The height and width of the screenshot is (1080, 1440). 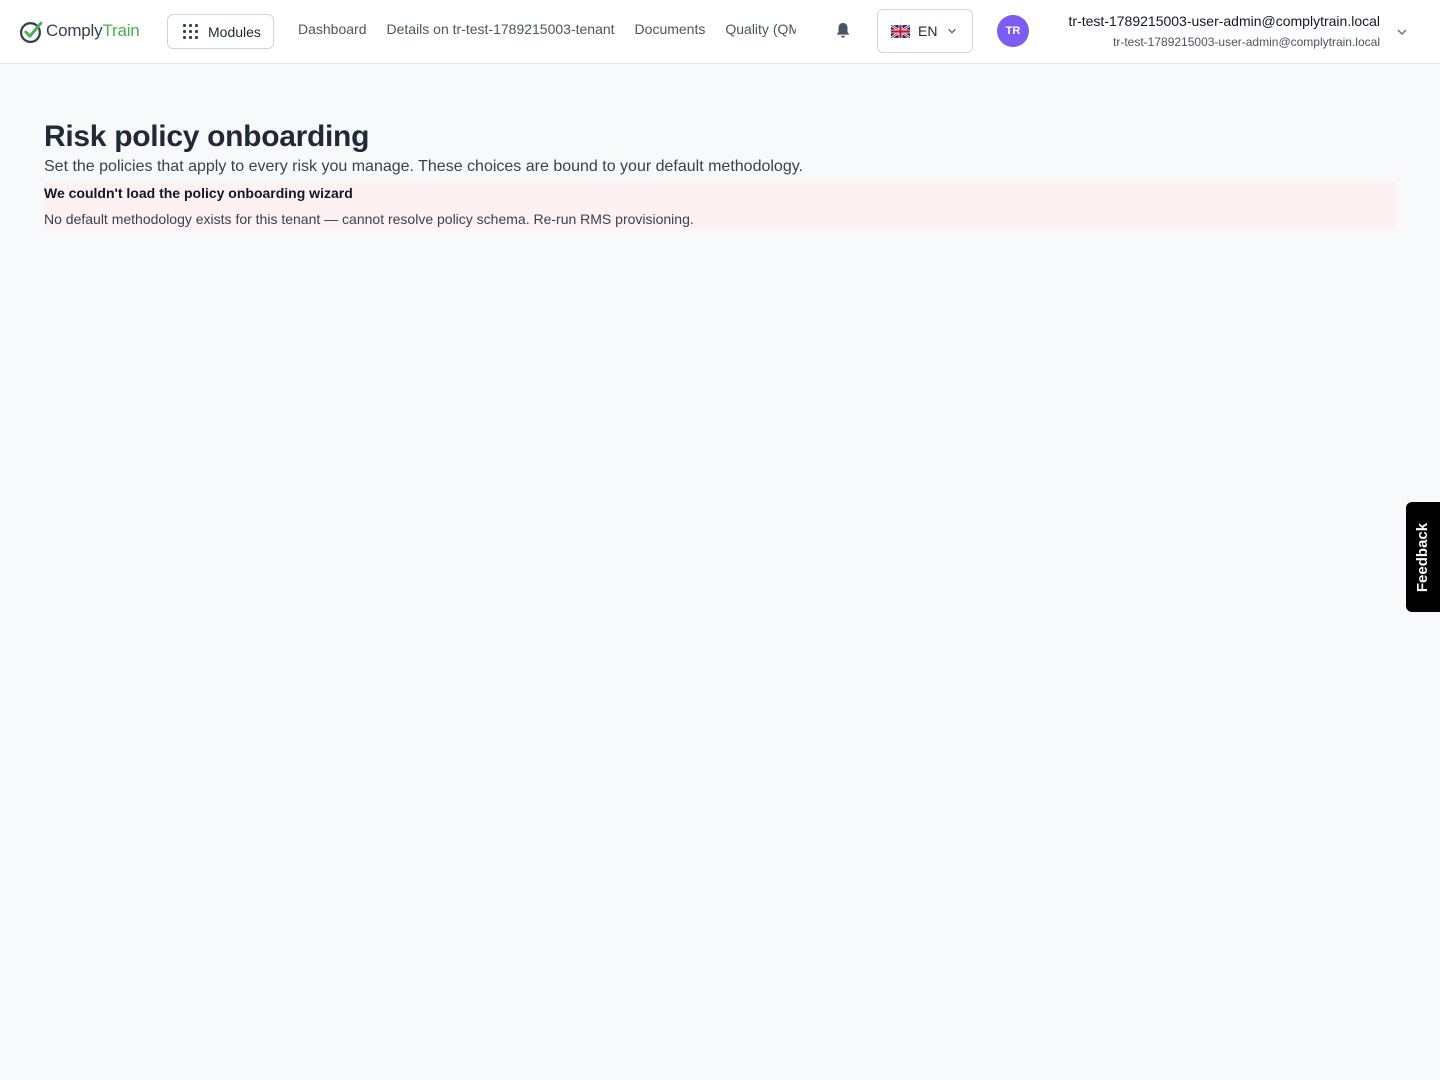 I want to click on language-selector: EN, so click(x=925, y=31).